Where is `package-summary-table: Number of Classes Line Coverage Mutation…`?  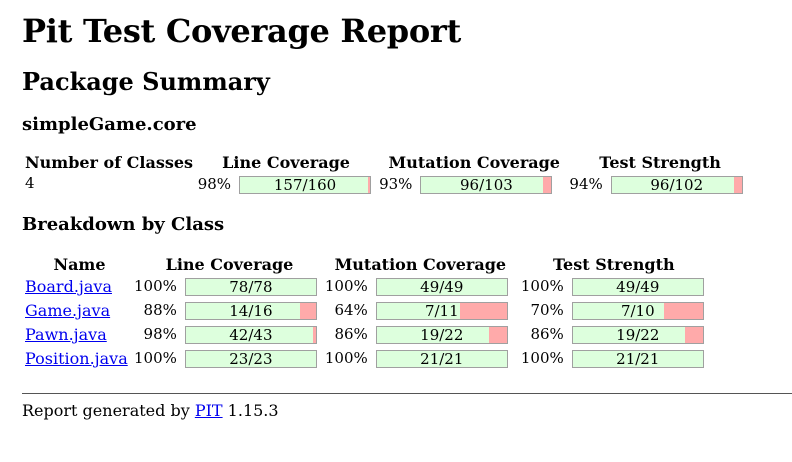 package-summary-table: Number of Classes Line Coverage Mutation… is located at coordinates (388, 174).